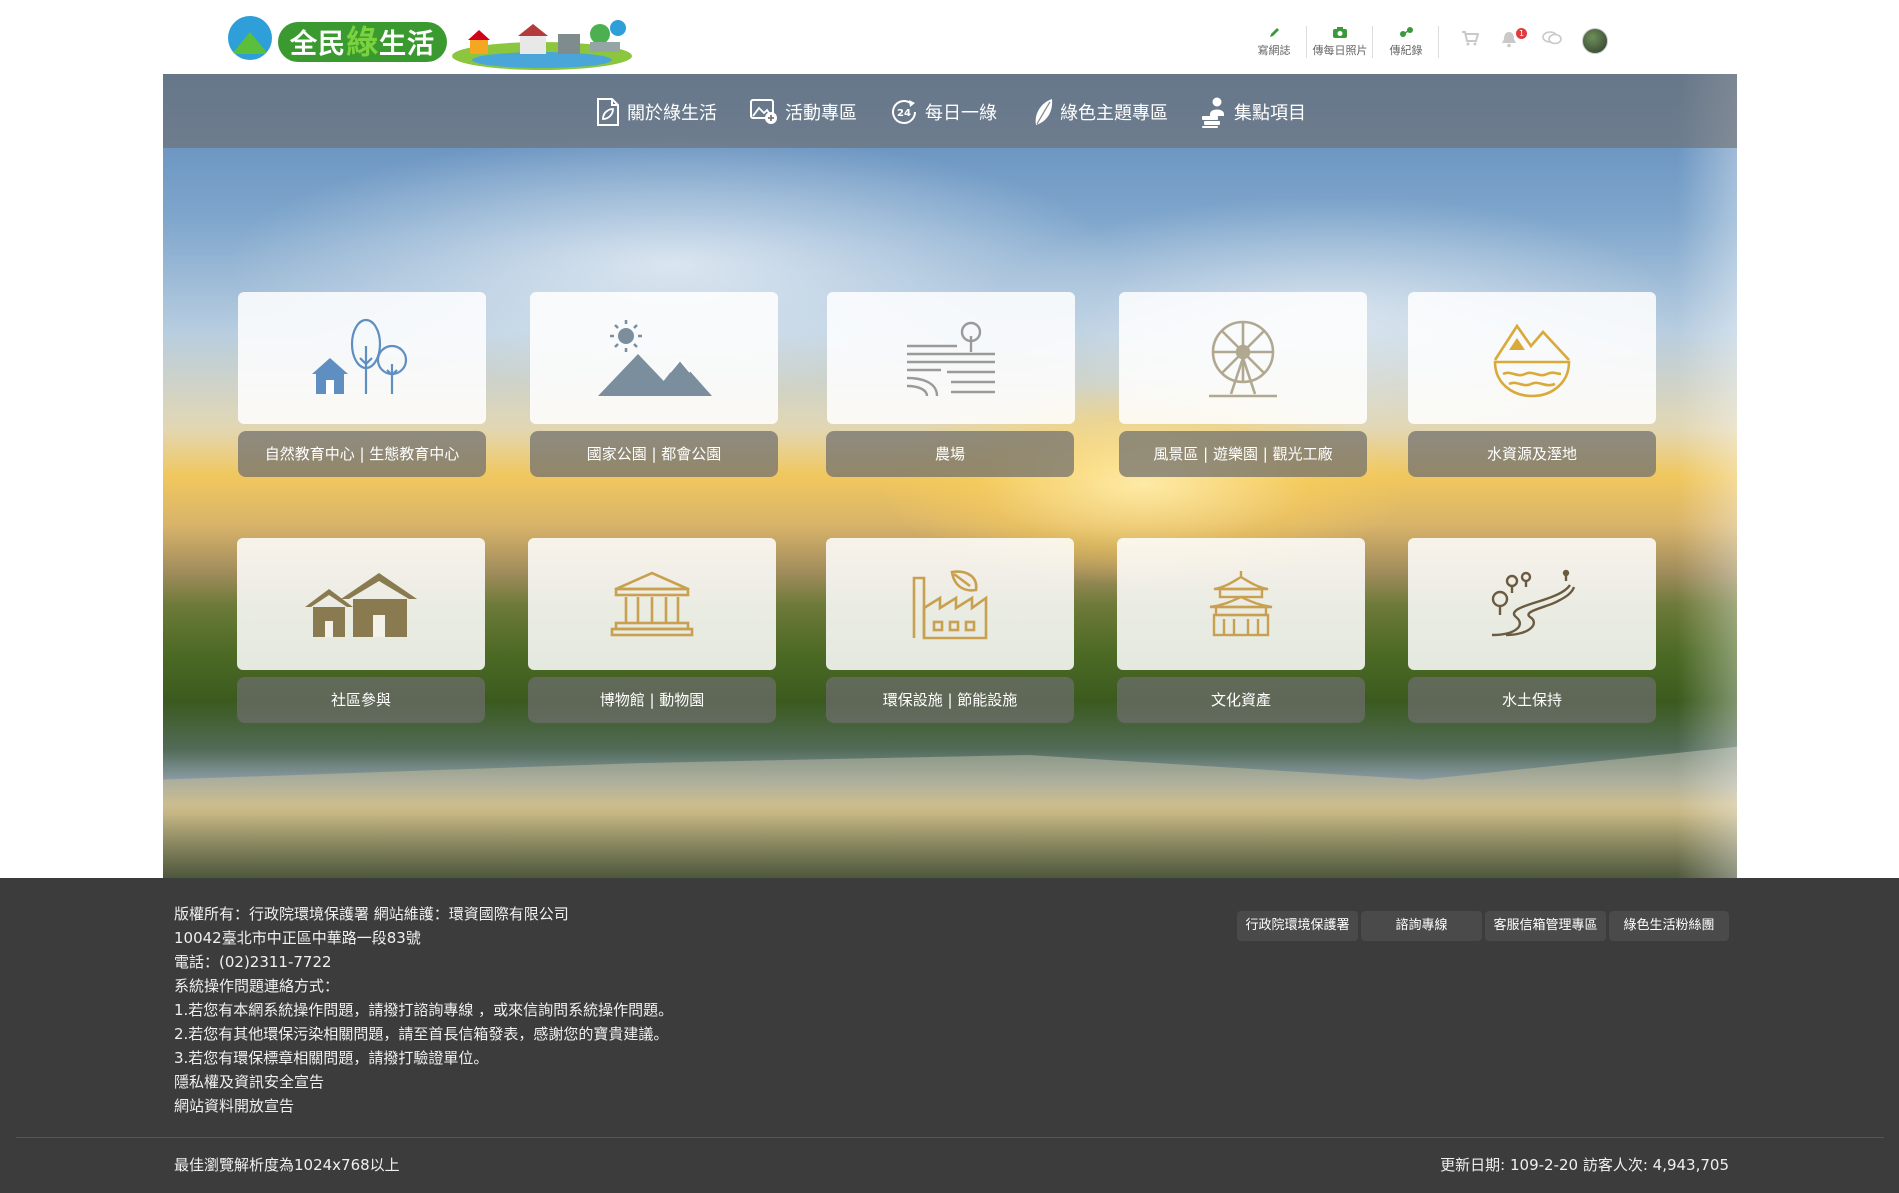  What do you see at coordinates (297, 938) in the screenshot?
I see `footer-address: 10042臺北市中正區中華路一段83號` at bounding box center [297, 938].